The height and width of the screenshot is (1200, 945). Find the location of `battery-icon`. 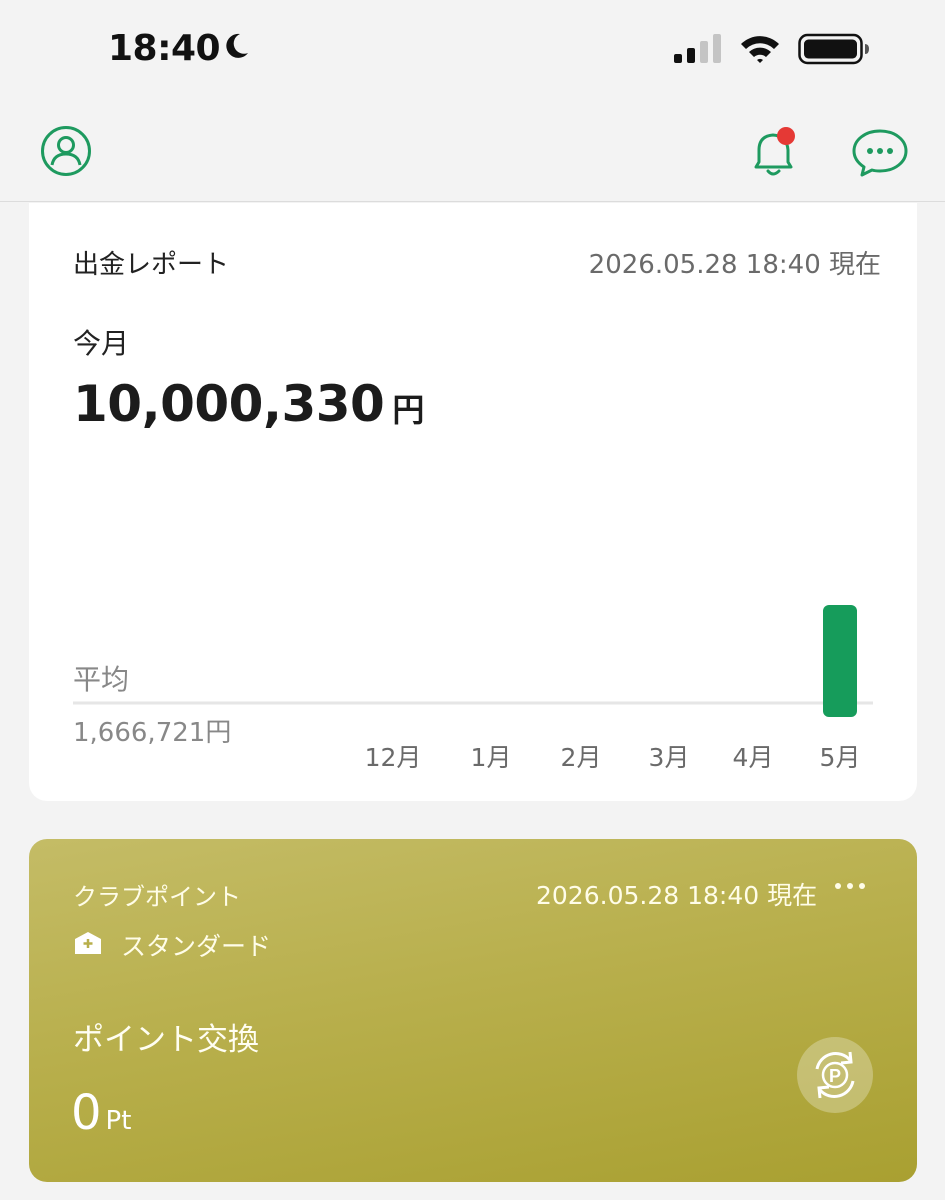

battery-icon is located at coordinates (833, 49).